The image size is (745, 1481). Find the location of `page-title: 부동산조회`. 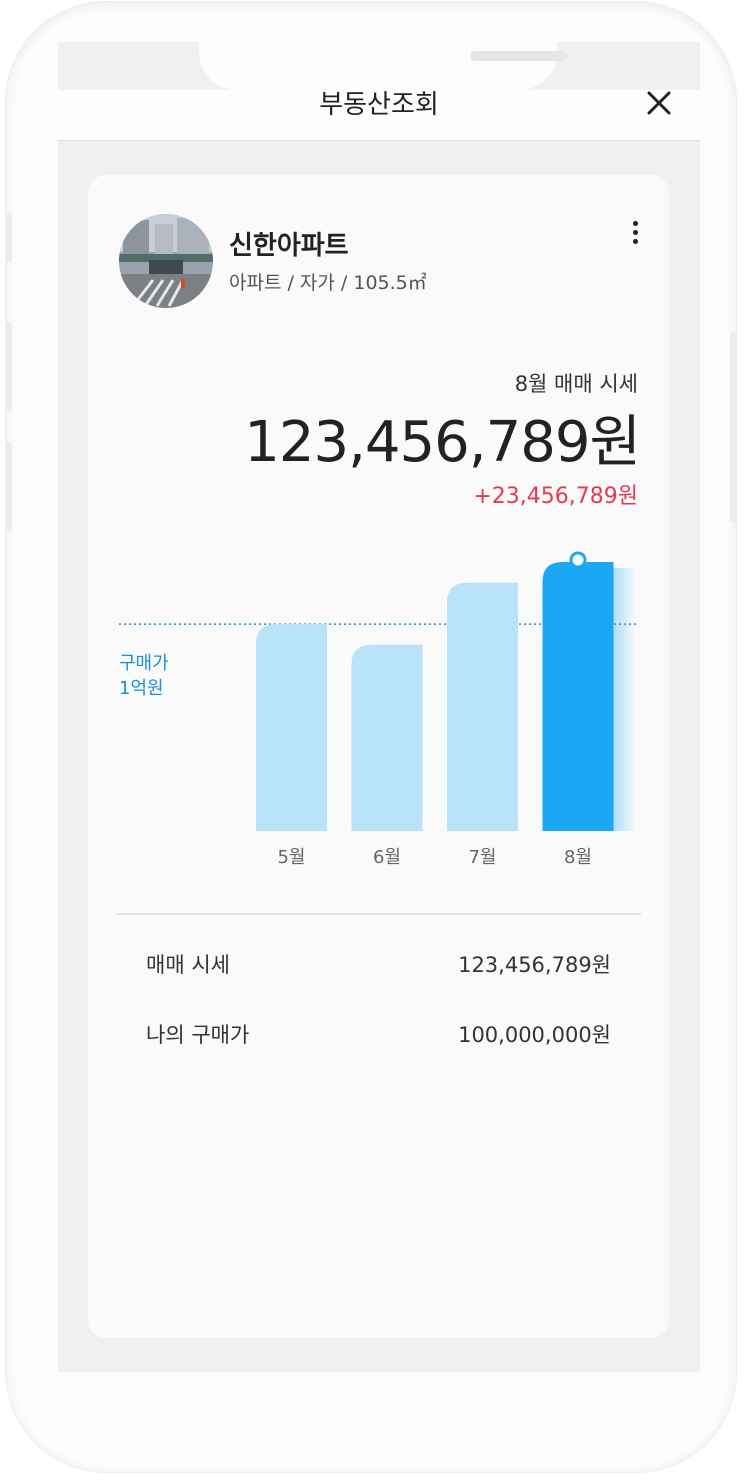

page-title: 부동산조회 is located at coordinates (379, 105).